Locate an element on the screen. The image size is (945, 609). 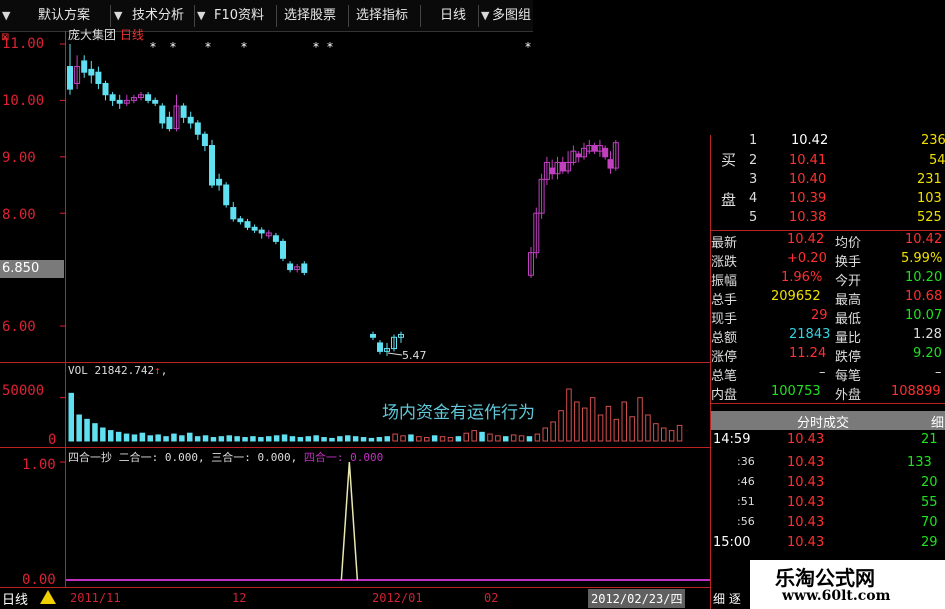
orderbook-row: 1 10.42 236 is located at coordinates (847, 140).